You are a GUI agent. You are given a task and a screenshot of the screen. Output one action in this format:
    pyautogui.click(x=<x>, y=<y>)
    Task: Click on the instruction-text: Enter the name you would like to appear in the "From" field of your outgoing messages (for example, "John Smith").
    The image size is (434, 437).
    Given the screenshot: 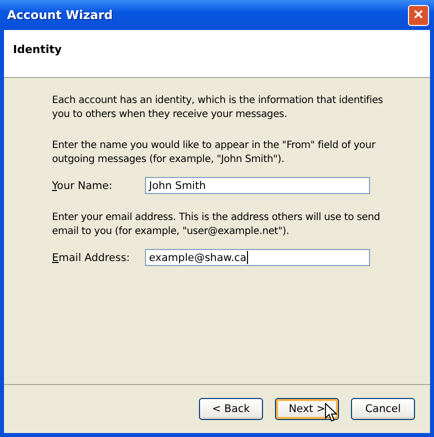 What is the action you would take?
    pyautogui.click(x=214, y=153)
    